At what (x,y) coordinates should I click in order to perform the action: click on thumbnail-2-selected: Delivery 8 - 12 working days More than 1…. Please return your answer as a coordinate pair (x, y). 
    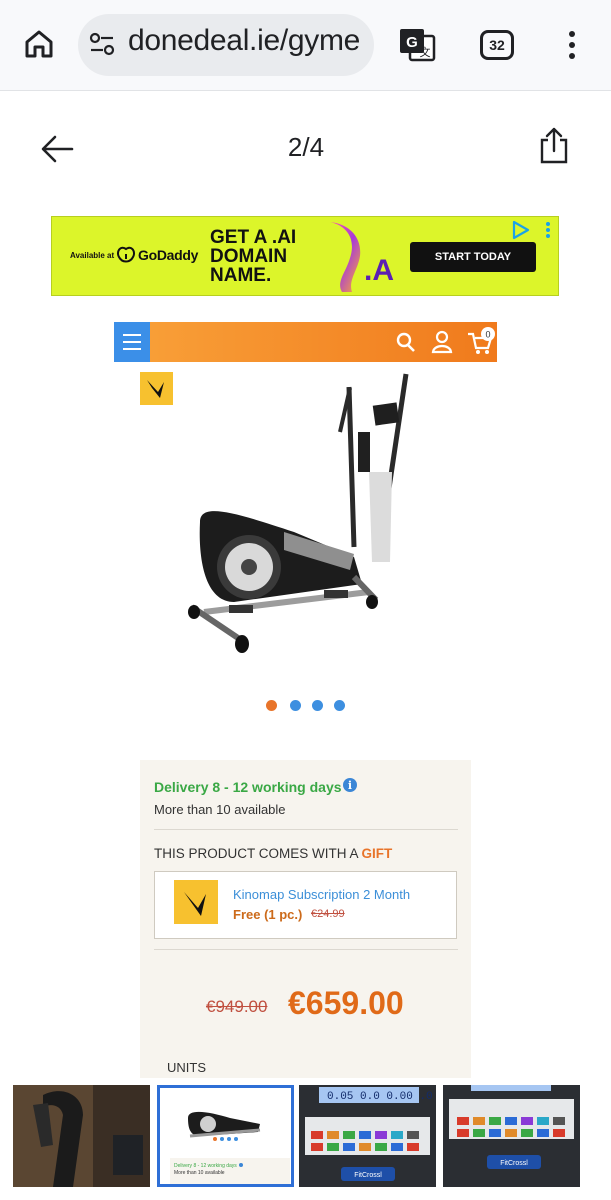
    Looking at the image, I should click on (225, 1136).